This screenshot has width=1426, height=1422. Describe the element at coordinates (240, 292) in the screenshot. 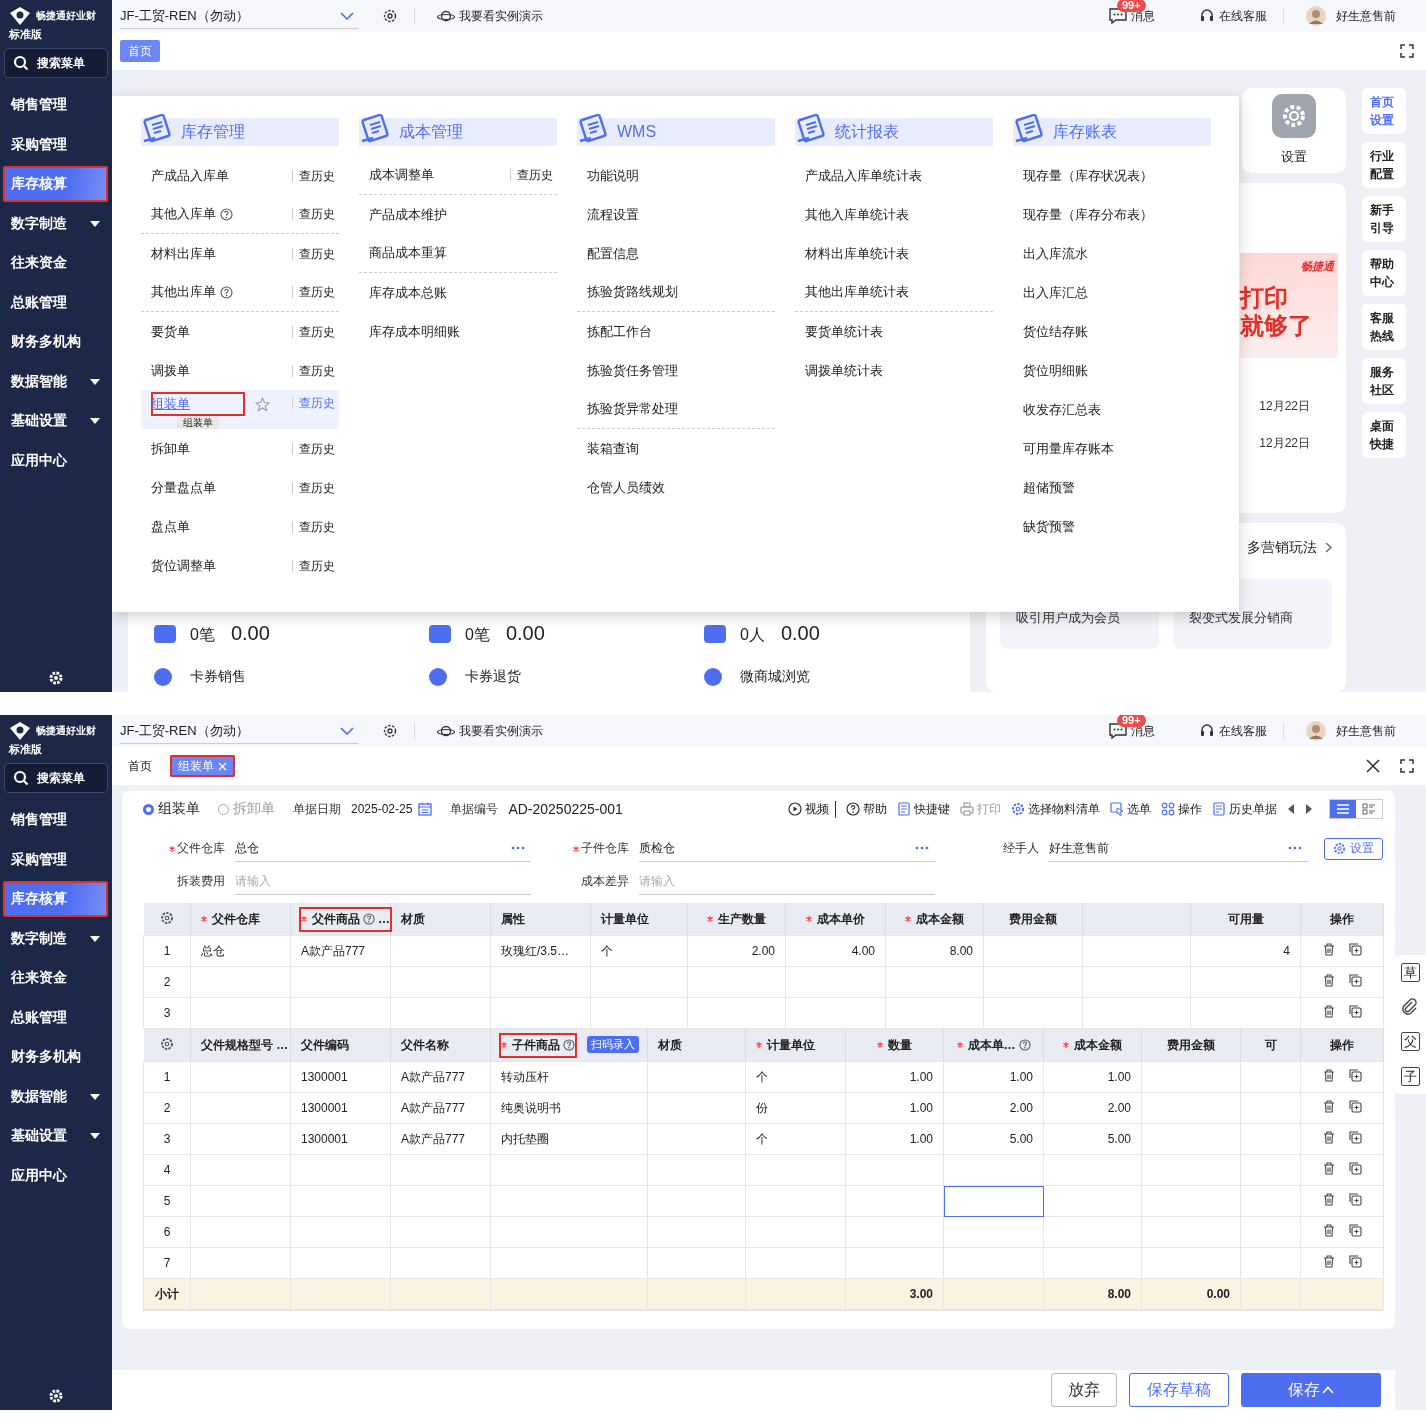

I see `menu-item: 其他出库单 查历史` at that location.